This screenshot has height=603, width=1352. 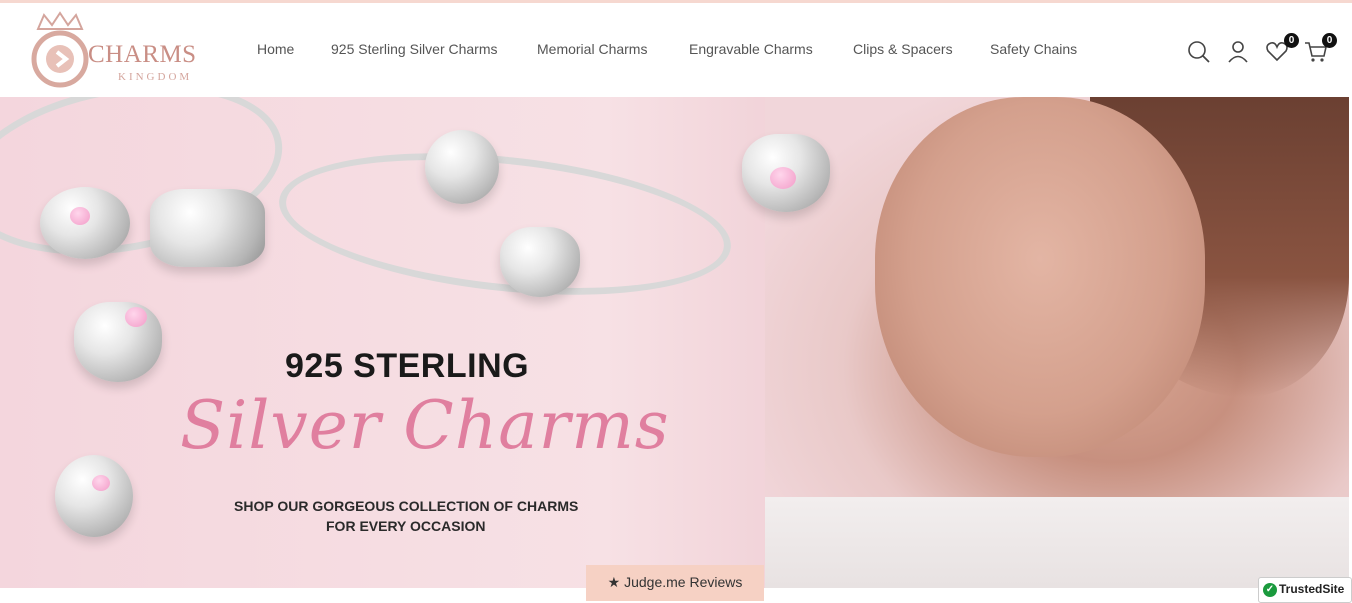 I want to click on hero-model-face, so click(x=1040, y=277).